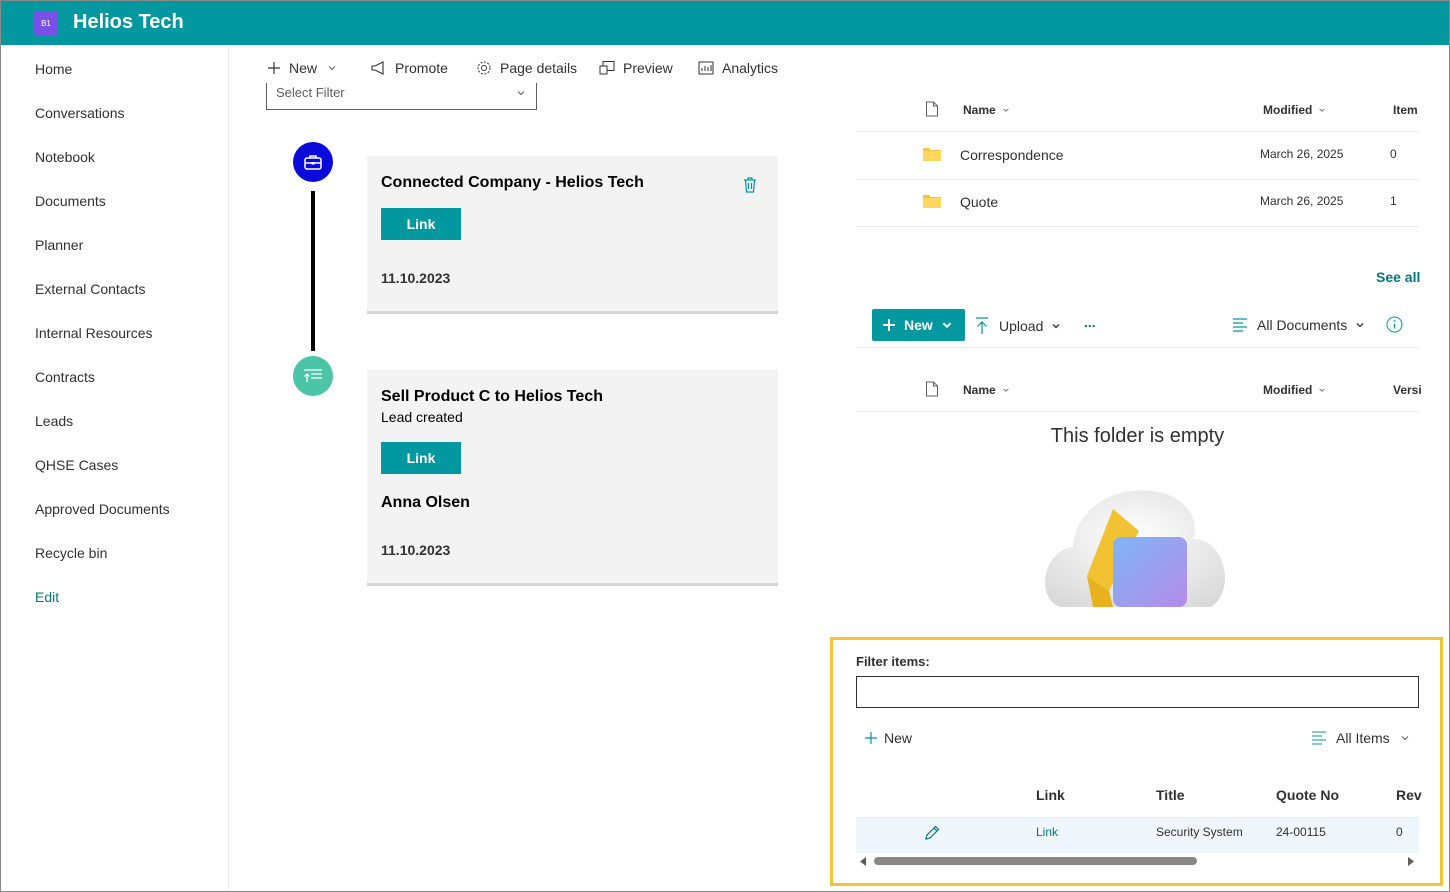 The height and width of the screenshot is (892, 1450). I want to click on view-selector: All Documents, so click(1298, 325).